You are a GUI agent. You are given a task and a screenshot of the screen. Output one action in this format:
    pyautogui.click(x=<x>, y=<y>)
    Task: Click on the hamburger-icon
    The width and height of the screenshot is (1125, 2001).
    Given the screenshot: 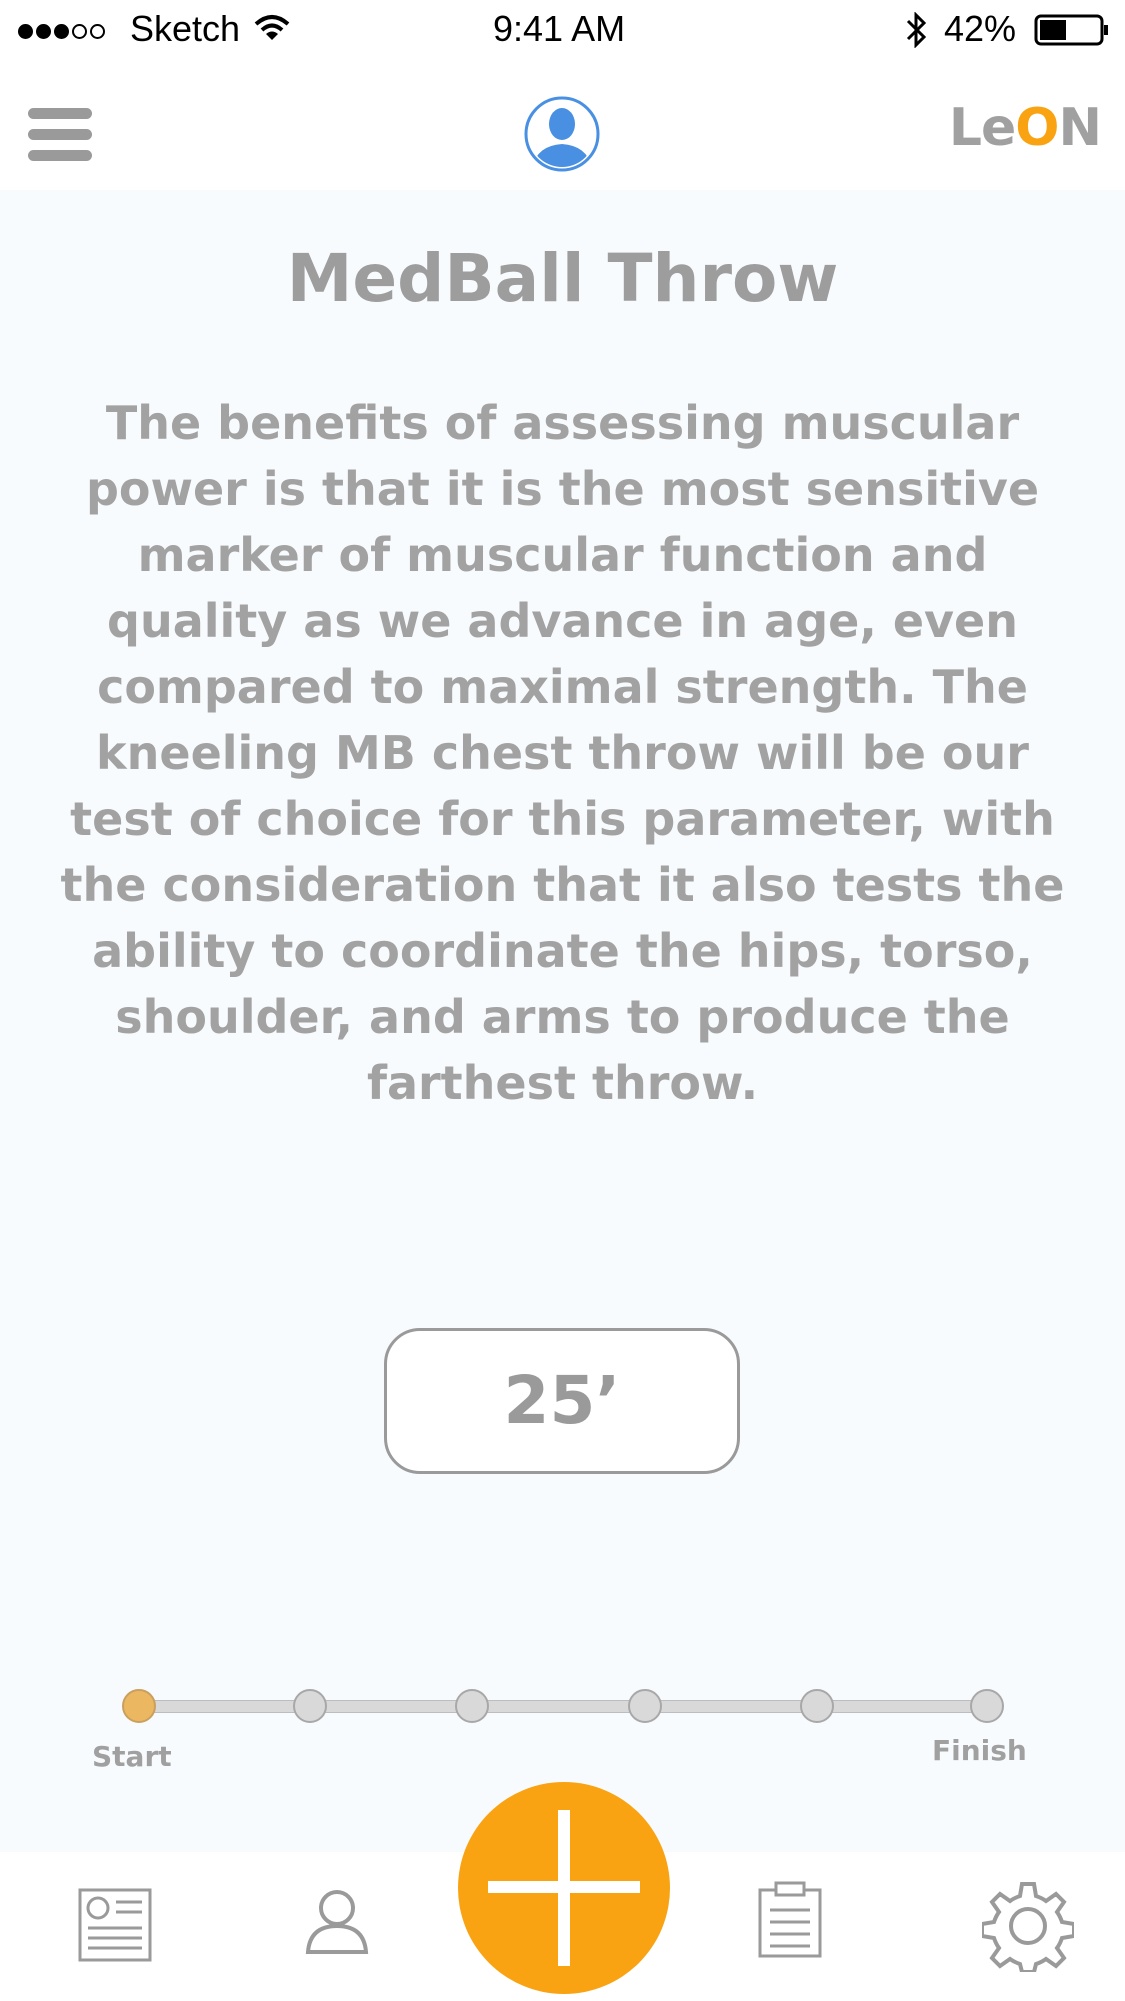 What is the action you would take?
    pyautogui.click(x=60, y=135)
    